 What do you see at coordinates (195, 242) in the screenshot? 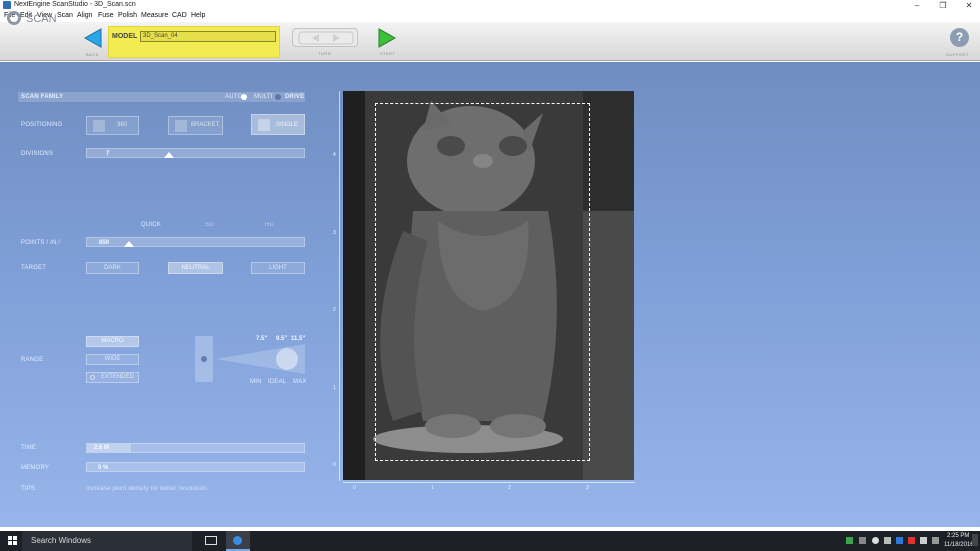
I see `points-slider` at bounding box center [195, 242].